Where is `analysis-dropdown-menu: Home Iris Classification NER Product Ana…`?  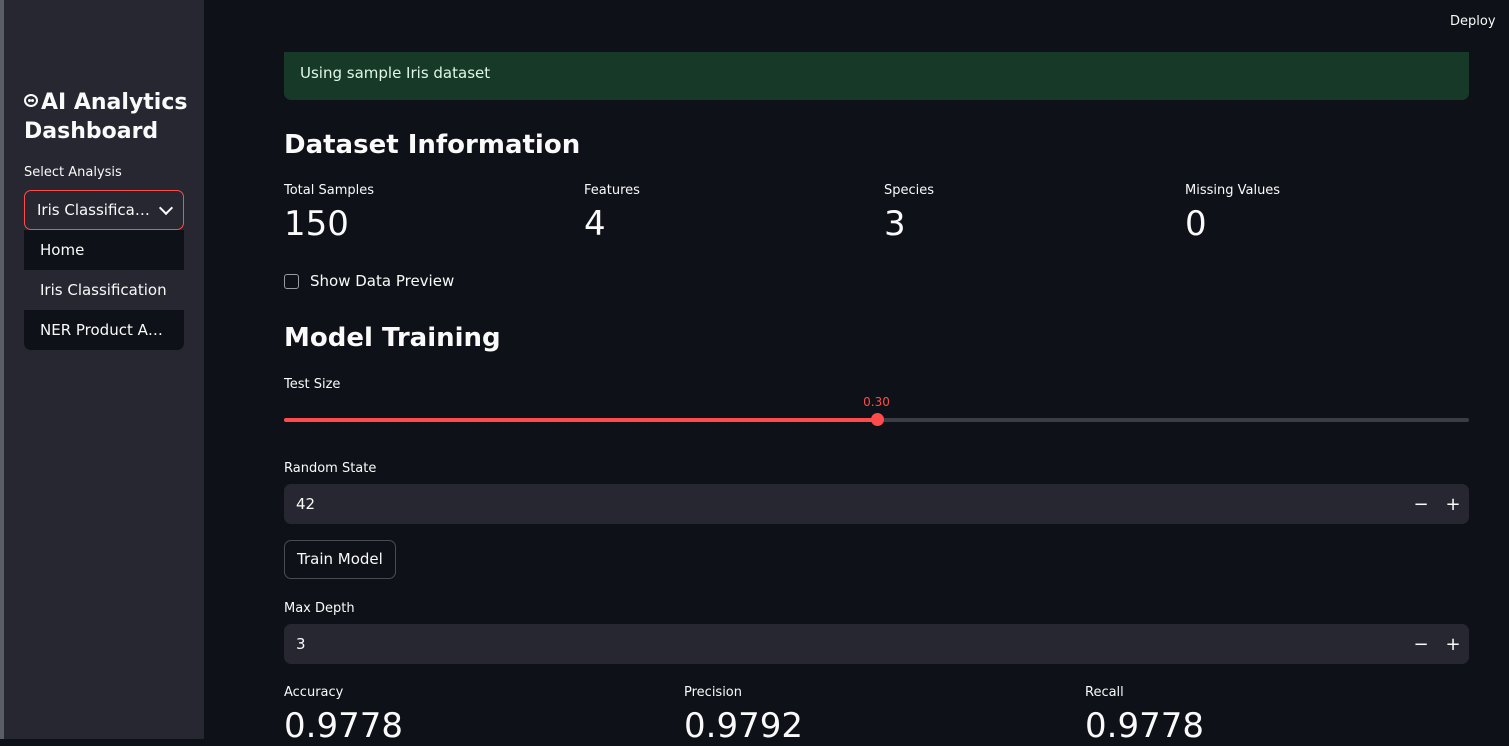
analysis-dropdown-menu: Home Iris Classification NER Product Ana… is located at coordinates (104, 290).